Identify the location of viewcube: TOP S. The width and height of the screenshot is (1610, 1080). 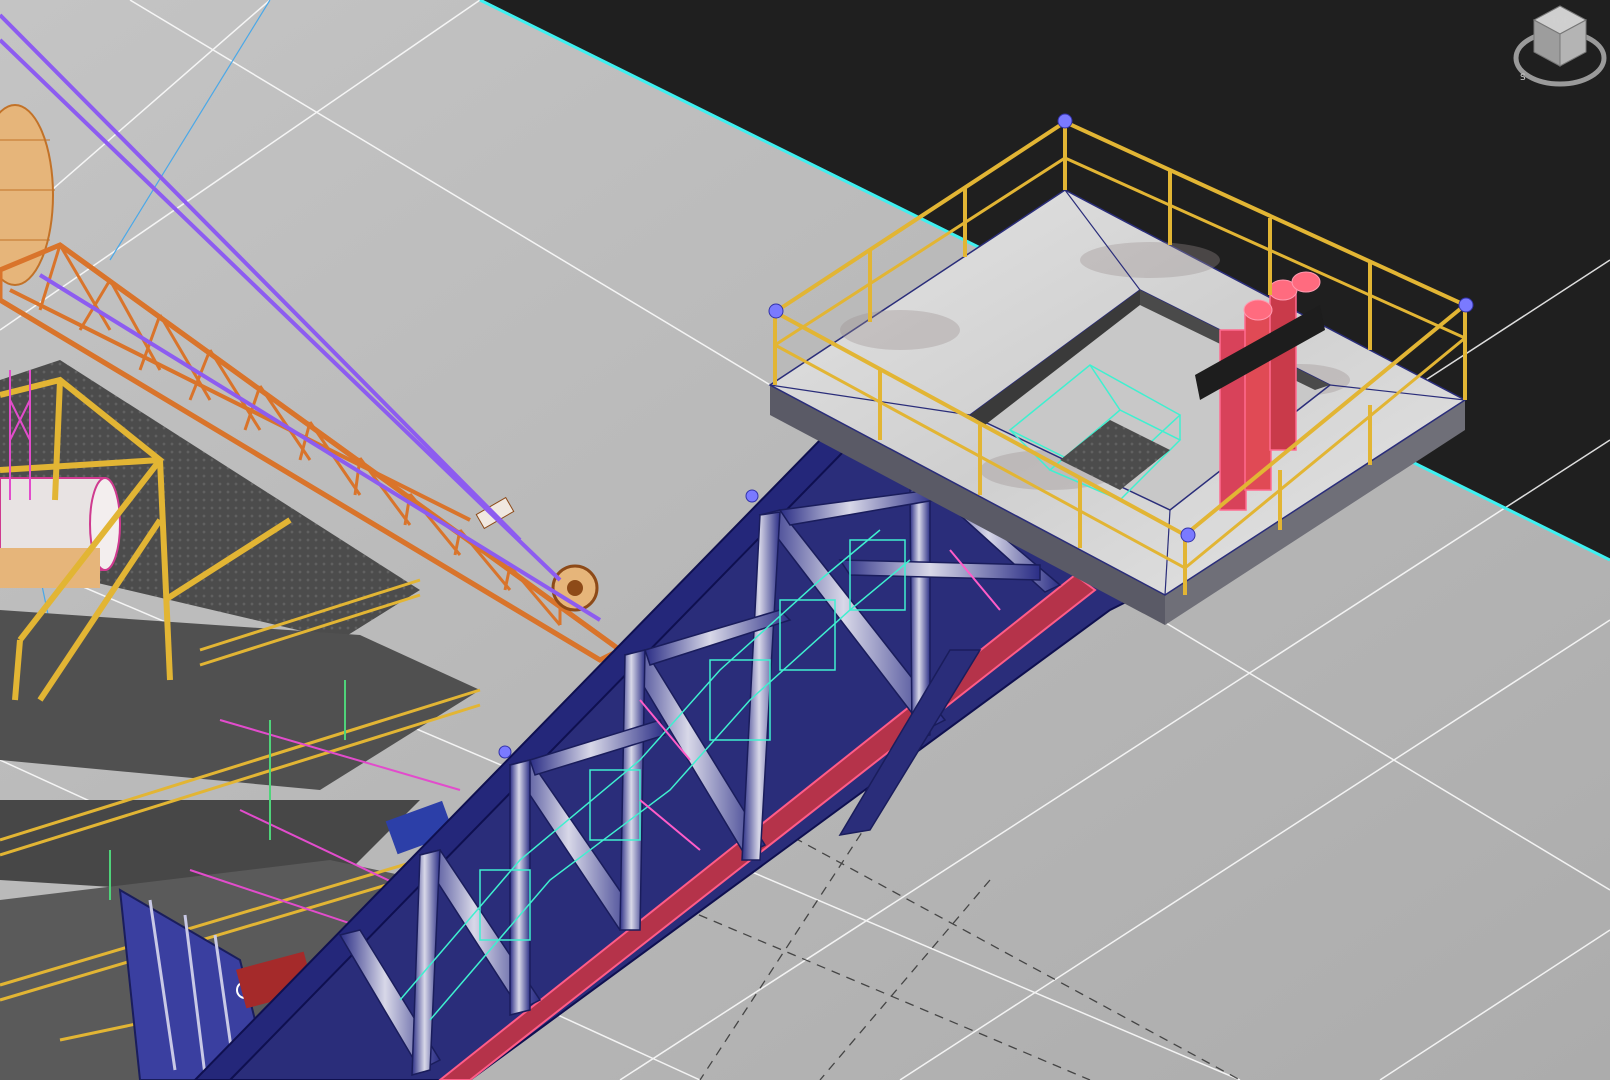
(1554, 50).